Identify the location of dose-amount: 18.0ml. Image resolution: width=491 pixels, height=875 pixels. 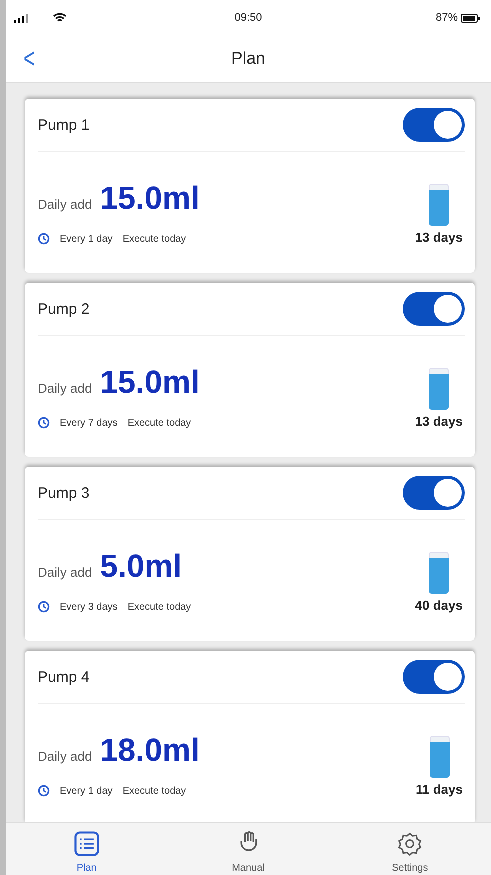
(150, 750).